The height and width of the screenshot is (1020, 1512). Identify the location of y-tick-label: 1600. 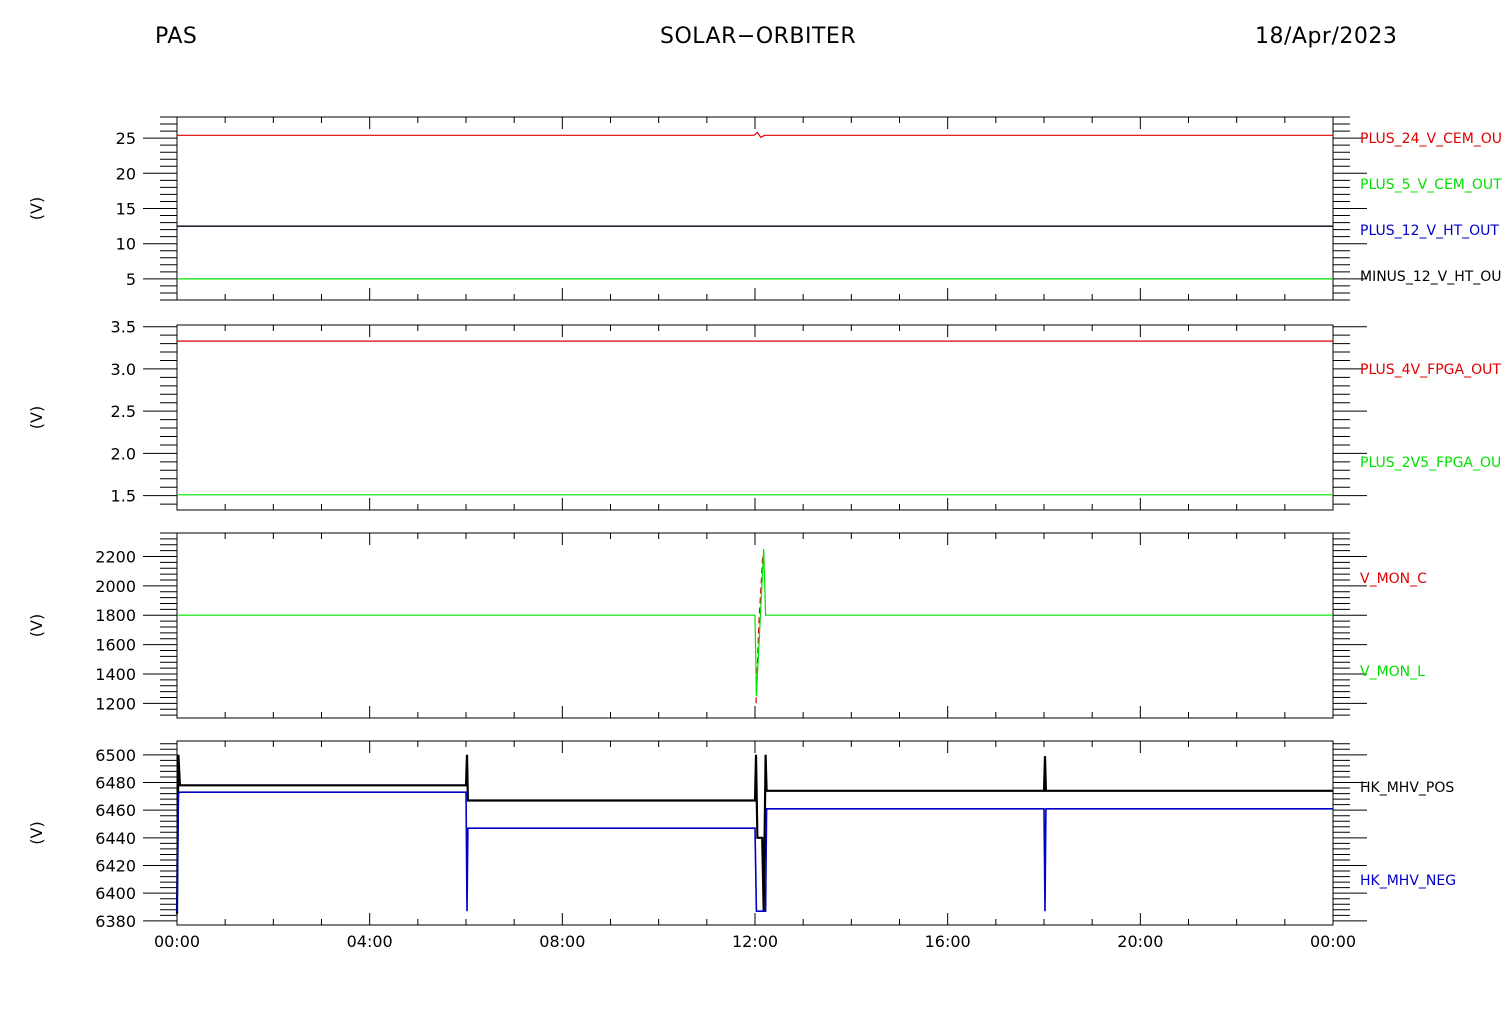
(115, 645).